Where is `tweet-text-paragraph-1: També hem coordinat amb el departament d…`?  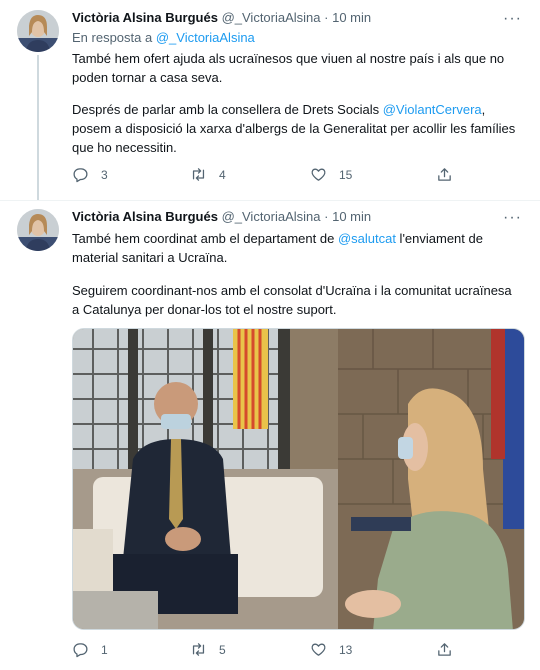 tweet-text-paragraph-1: També hem coordinat amb el departament d… is located at coordinates (297, 248).